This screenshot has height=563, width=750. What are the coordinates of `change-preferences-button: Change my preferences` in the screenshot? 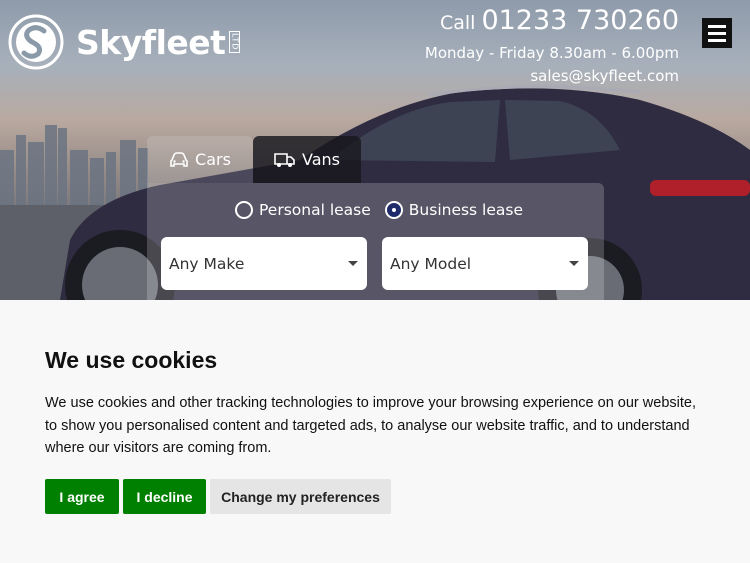 It's located at (300, 496).